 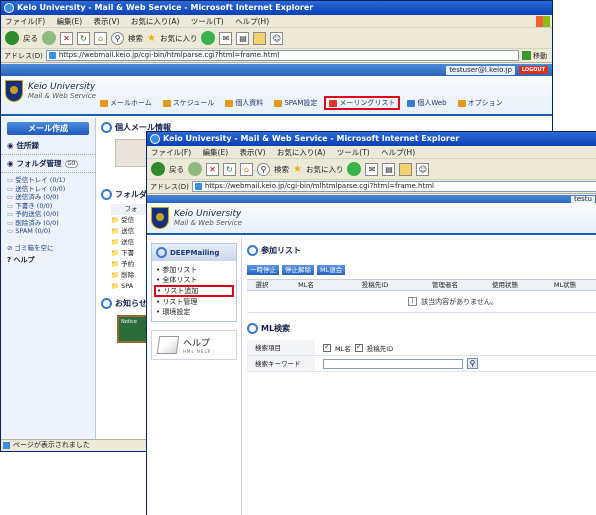 I want to click on folder-scheduled: 予約送信 (0/0), so click(x=48, y=214).